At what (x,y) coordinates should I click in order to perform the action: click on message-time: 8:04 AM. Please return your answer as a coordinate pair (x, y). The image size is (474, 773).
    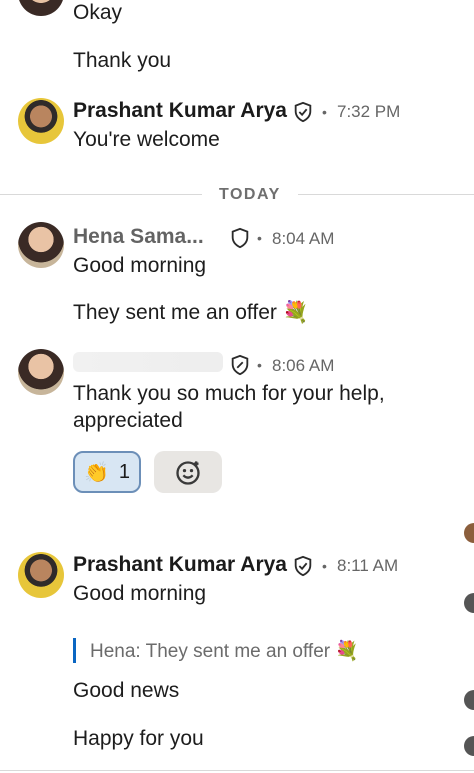
    Looking at the image, I should click on (303, 238).